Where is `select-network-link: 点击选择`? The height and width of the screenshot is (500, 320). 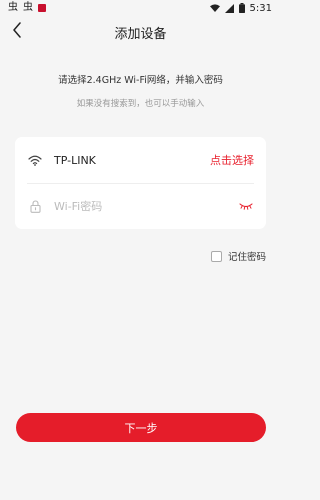
select-network-link: 点击选择 is located at coordinates (232, 160).